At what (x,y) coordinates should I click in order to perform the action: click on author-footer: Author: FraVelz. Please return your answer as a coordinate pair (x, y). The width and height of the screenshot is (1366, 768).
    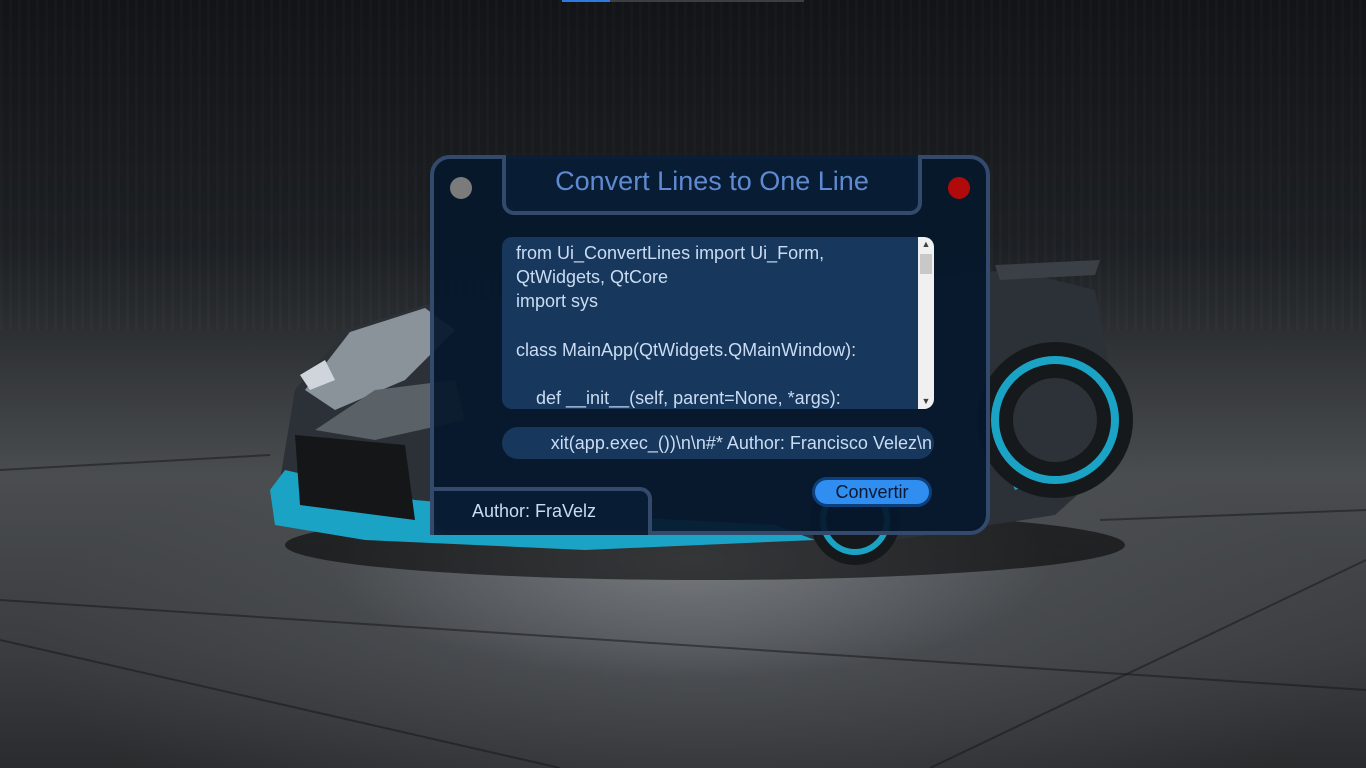
    Looking at the image, I should click on (541, 511).